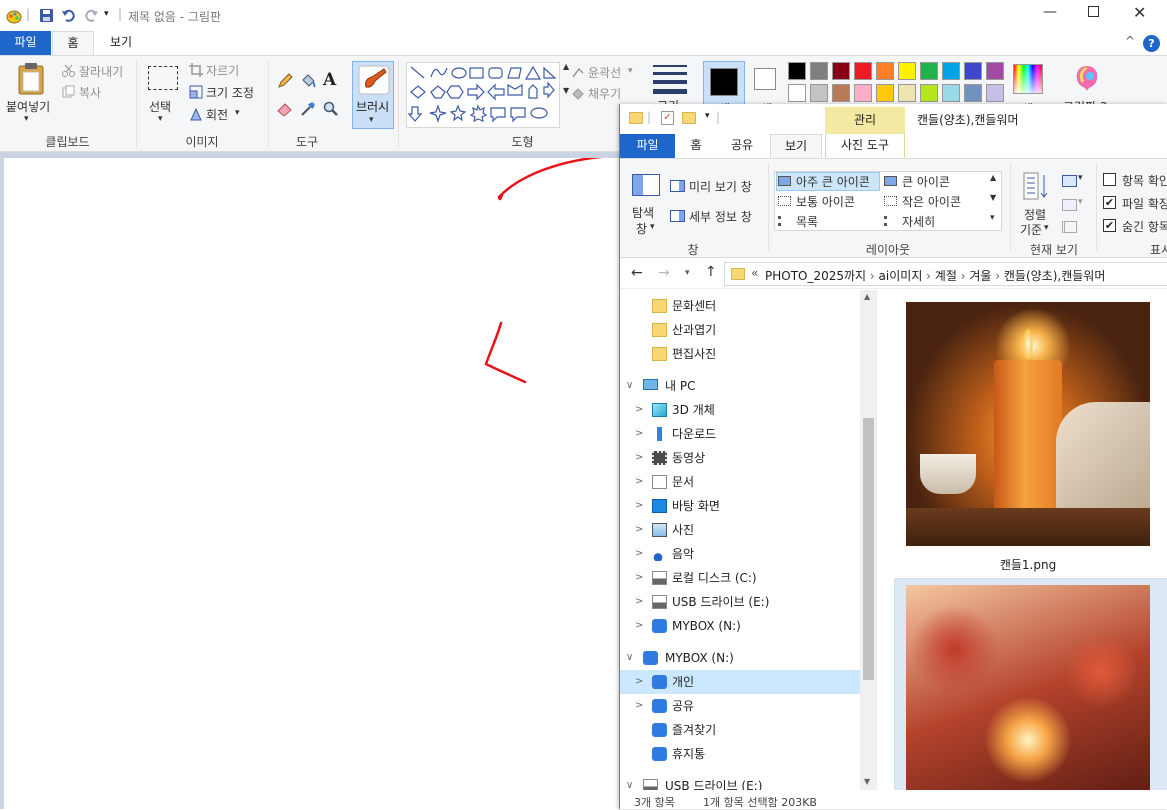 The image size is (1167, 810). What do you see at coordinates (740, 506) in the screenshot?
I see `nav-tree-item: > 바탕 화면` at bounding box center [740, 506].